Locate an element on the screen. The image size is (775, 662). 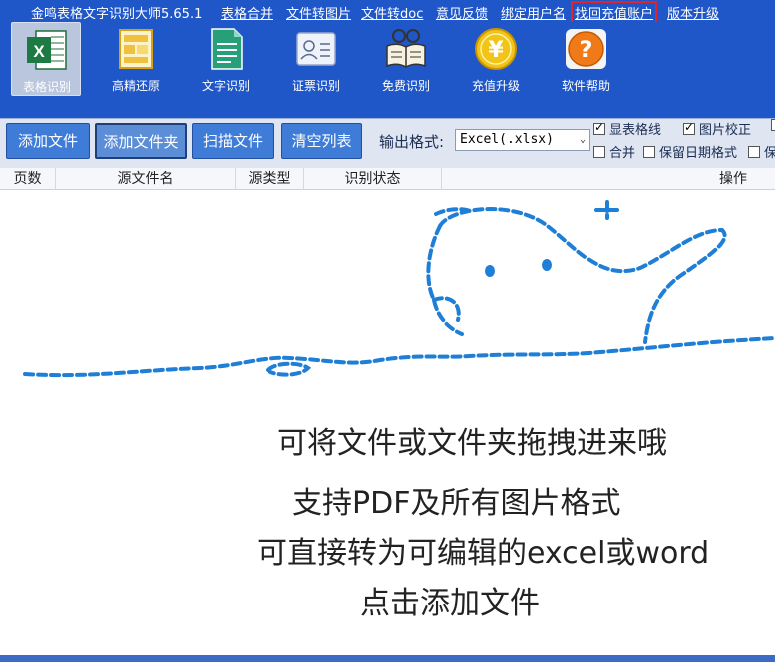
column-header-source-type: 源类型 is located at coordinates (270, 179).